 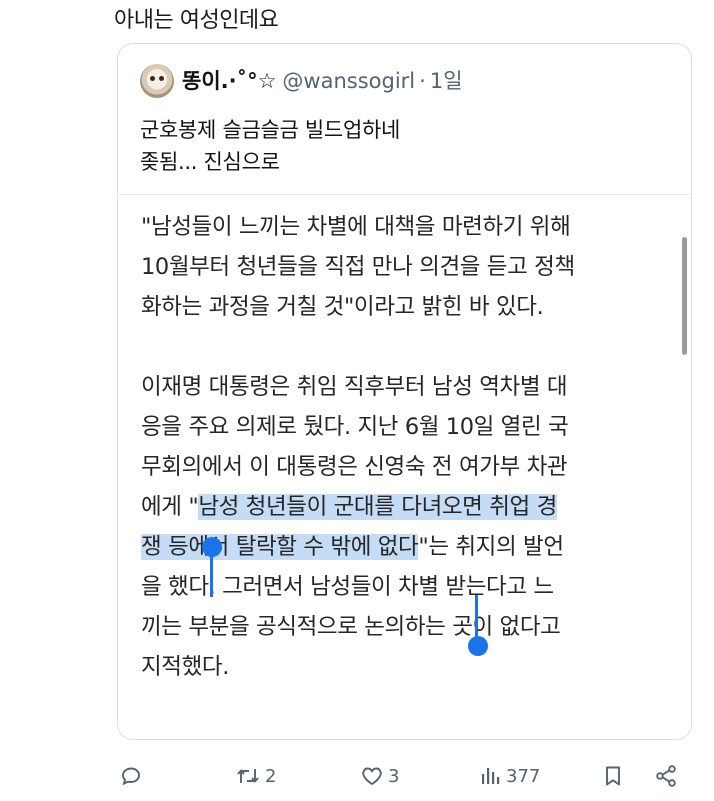 I want to click on comment-text: 아내는 여성인데요, so click(x=196, y=20).